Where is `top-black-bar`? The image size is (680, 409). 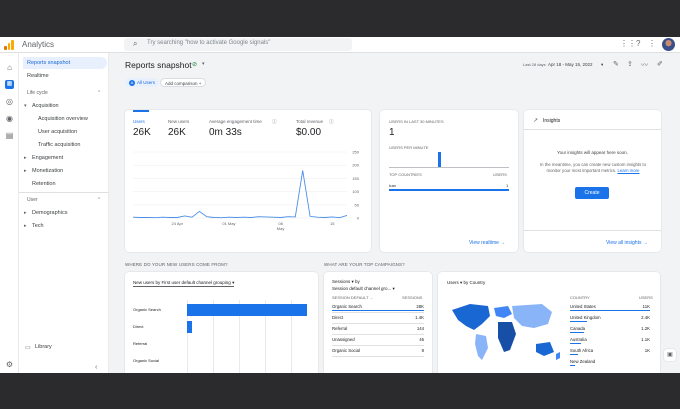 top-black-bar is located at coordinates (340, 18).